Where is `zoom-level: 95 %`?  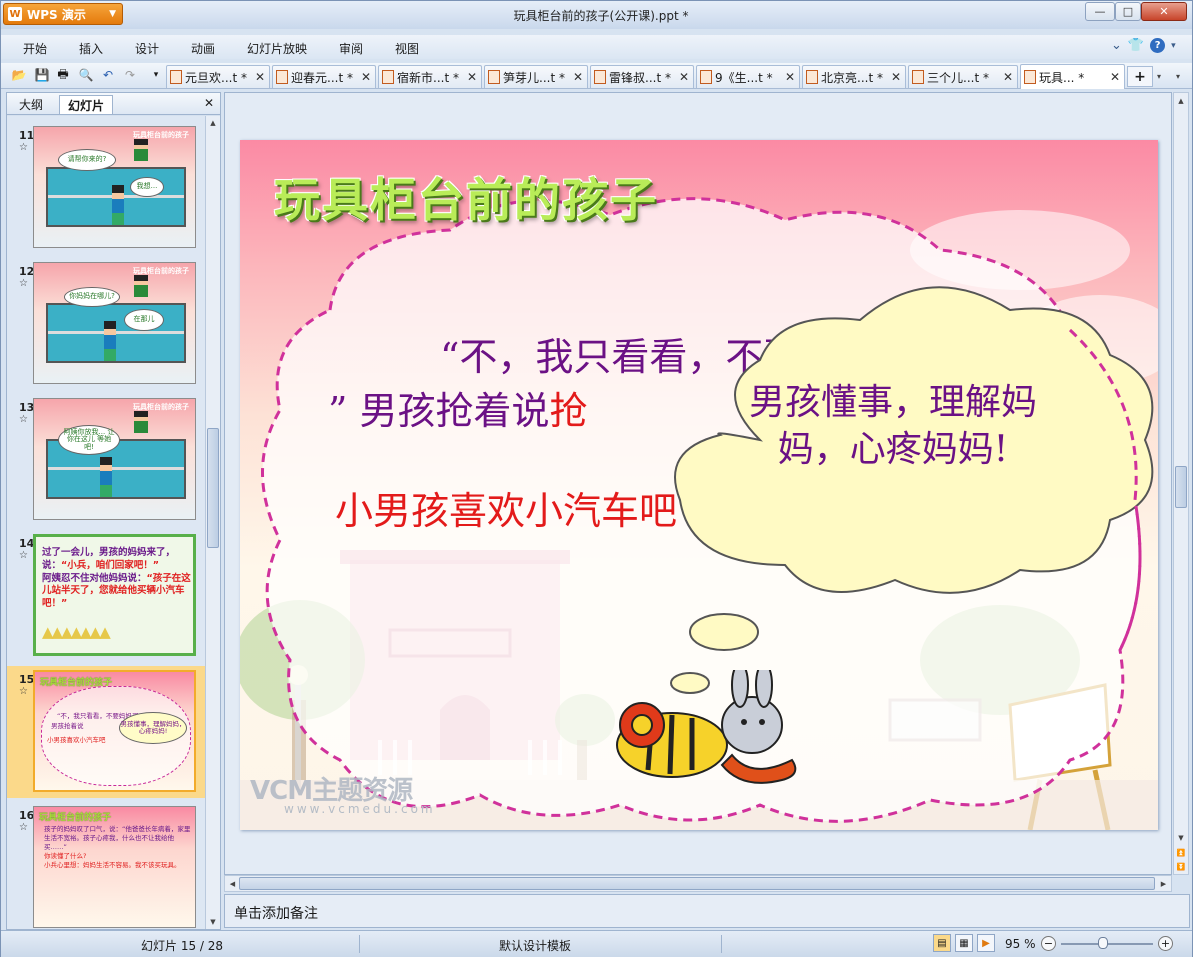
zoom-level: 95 % is located at coordinates (1020, 944).